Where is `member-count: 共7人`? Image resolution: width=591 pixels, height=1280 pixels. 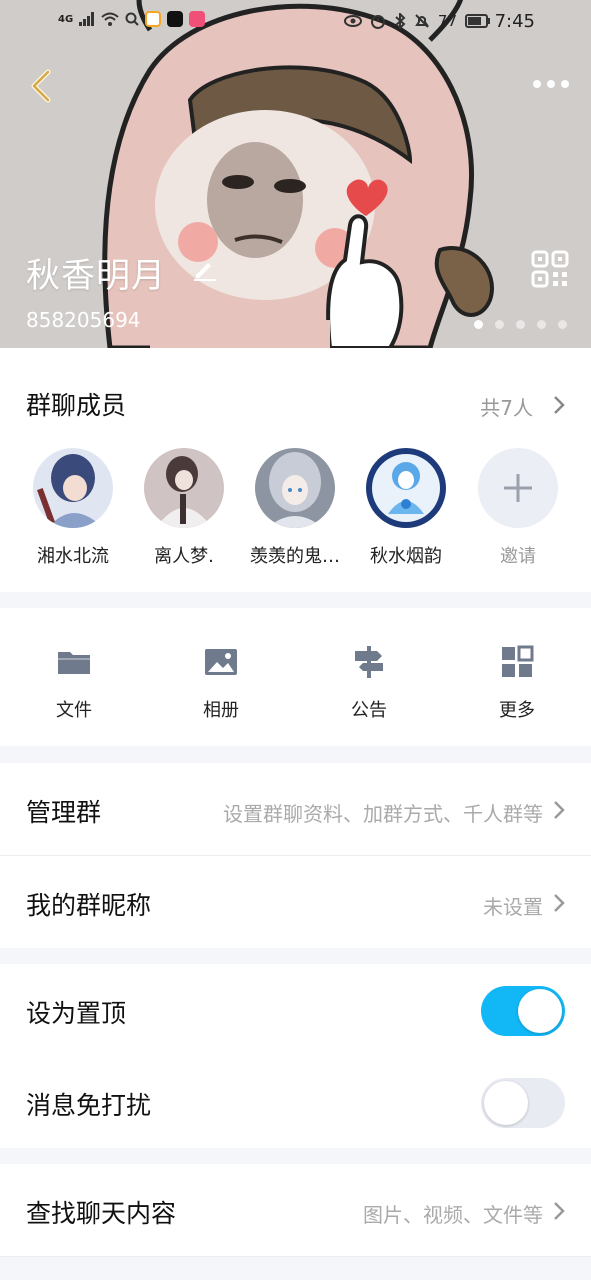 member-count: 共7人 is located at coordinates (506, 406).